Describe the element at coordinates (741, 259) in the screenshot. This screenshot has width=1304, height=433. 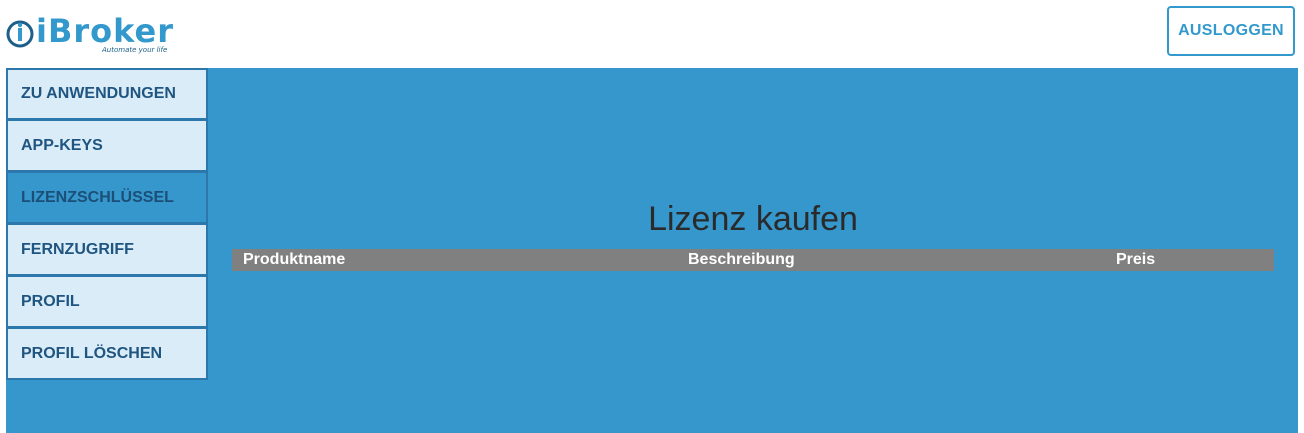
I see `column-header-description: Beschreibung` at that location.